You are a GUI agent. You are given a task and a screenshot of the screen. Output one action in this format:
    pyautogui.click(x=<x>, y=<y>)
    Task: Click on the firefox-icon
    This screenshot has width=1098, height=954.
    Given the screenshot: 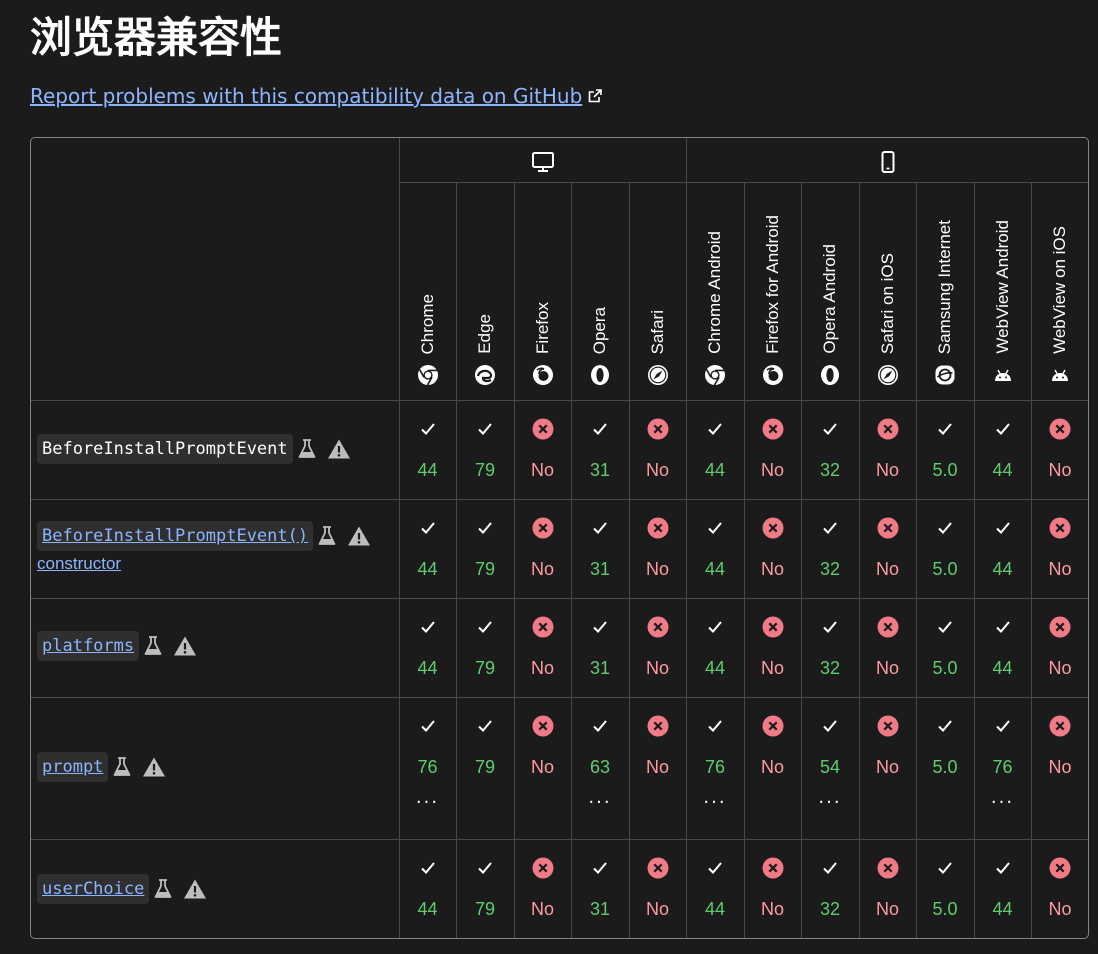 What is the action you would take?
    pyautogui.click(x=543, y=375)
    